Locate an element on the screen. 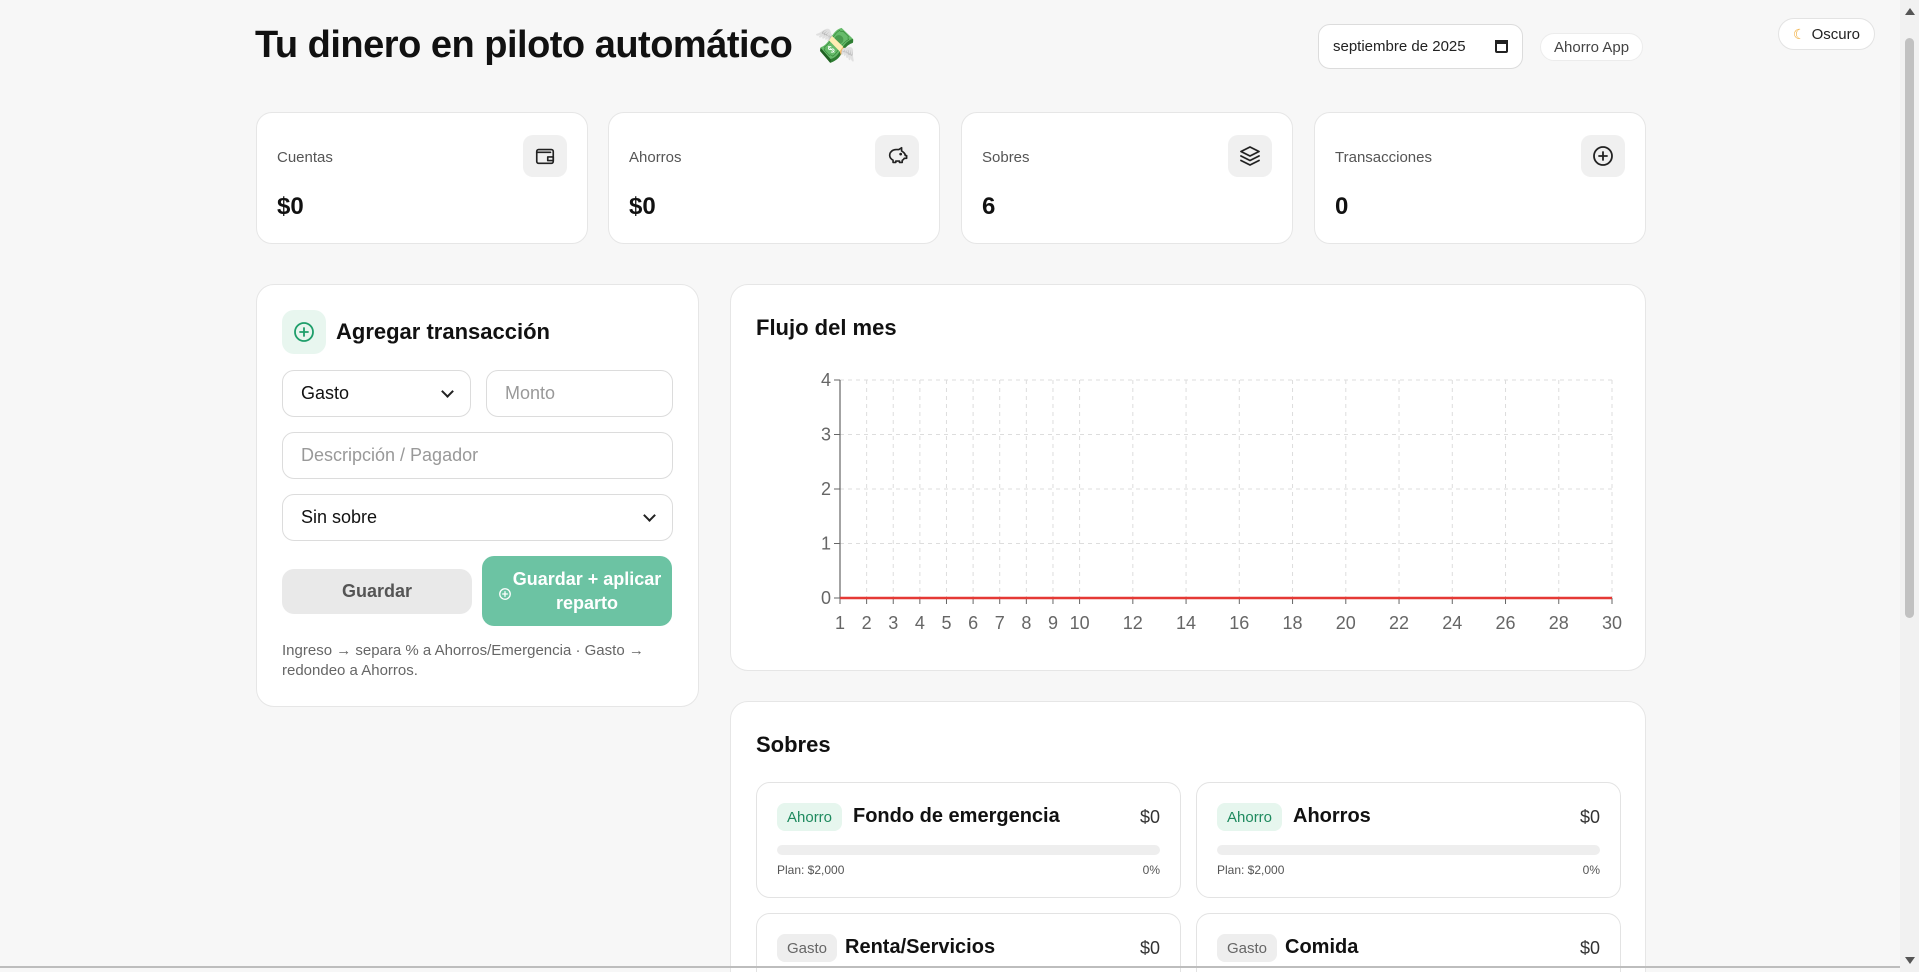 The height and width of the screenshot is (972, 1919). x-tick-label: 26 is located at coordinates (1506, 623).